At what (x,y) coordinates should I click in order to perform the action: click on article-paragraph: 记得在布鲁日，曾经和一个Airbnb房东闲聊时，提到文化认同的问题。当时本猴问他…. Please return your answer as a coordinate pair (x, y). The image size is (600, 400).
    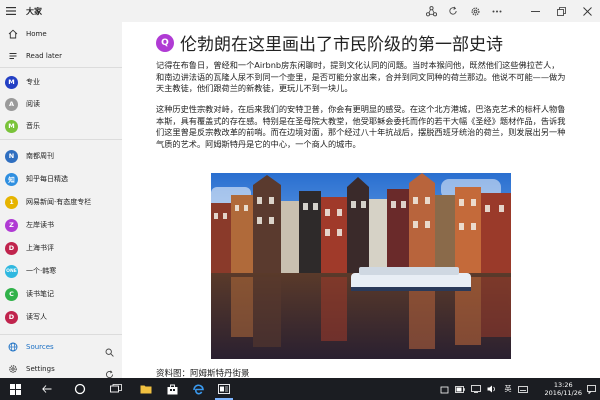
    Looking at the image, I should click on (361, 76).